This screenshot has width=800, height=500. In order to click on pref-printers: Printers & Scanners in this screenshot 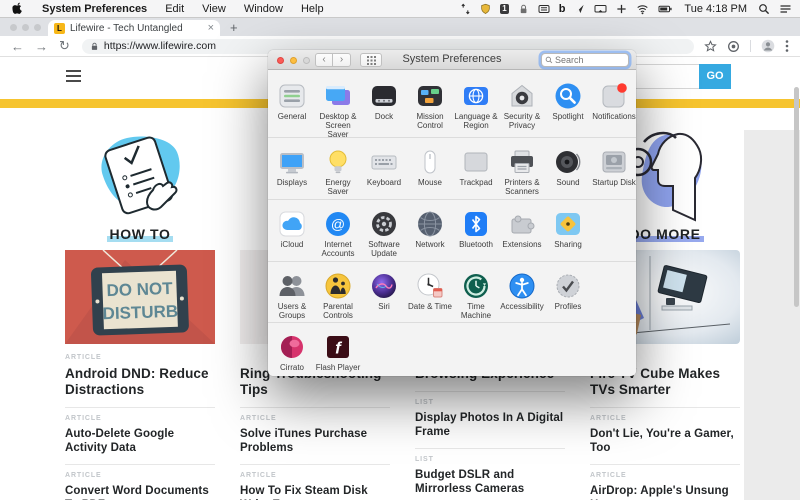, I will do `click(522, 173)`.